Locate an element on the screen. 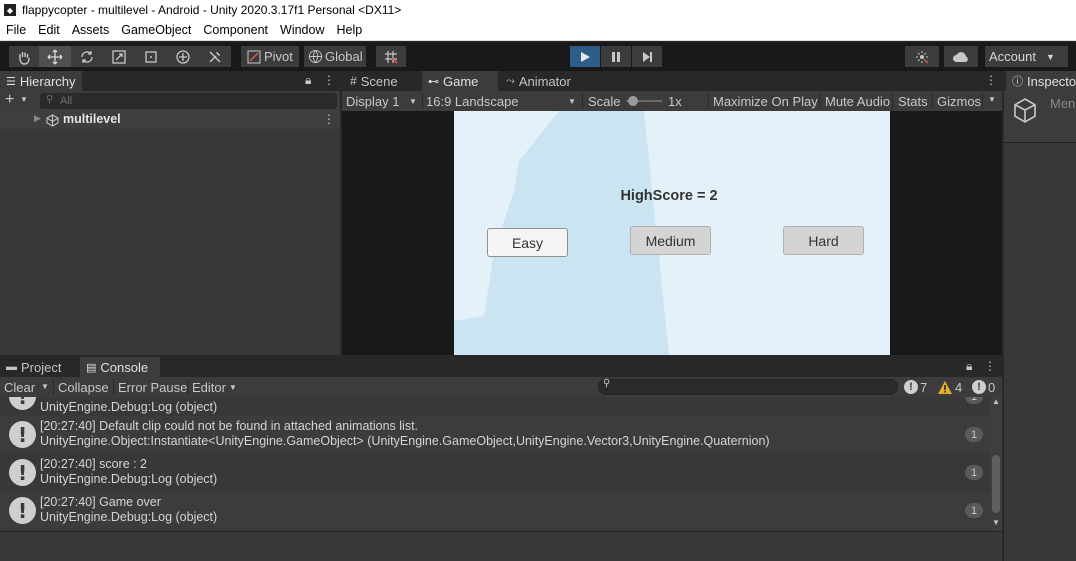 This screenshot has width=1076, height=561. slider-thumb is located at coordinates (633, 101).